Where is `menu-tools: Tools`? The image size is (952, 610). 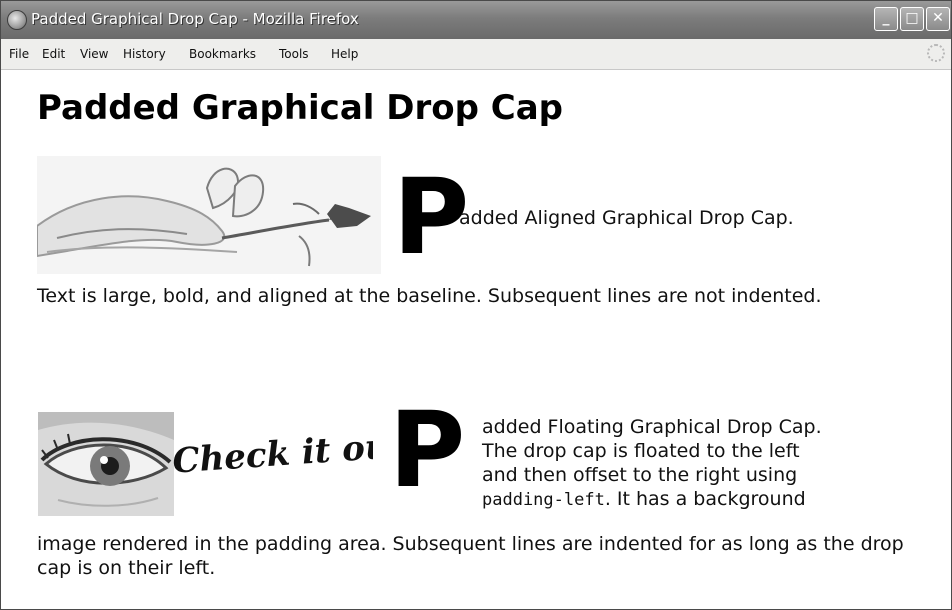 menu-tools: Tools is located at coordinates (294, 54).